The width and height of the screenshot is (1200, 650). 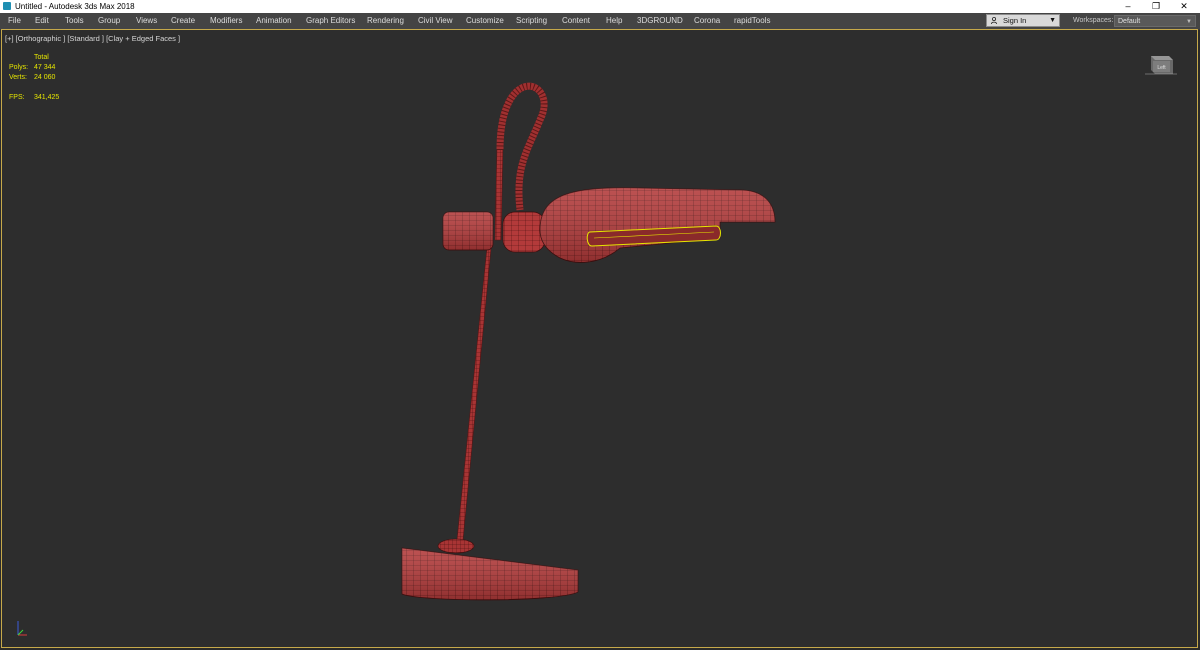 What do you see at coordinates (474, 389) in the screenshot?
I see `lamp-arm` at bounding box center [474, 389].